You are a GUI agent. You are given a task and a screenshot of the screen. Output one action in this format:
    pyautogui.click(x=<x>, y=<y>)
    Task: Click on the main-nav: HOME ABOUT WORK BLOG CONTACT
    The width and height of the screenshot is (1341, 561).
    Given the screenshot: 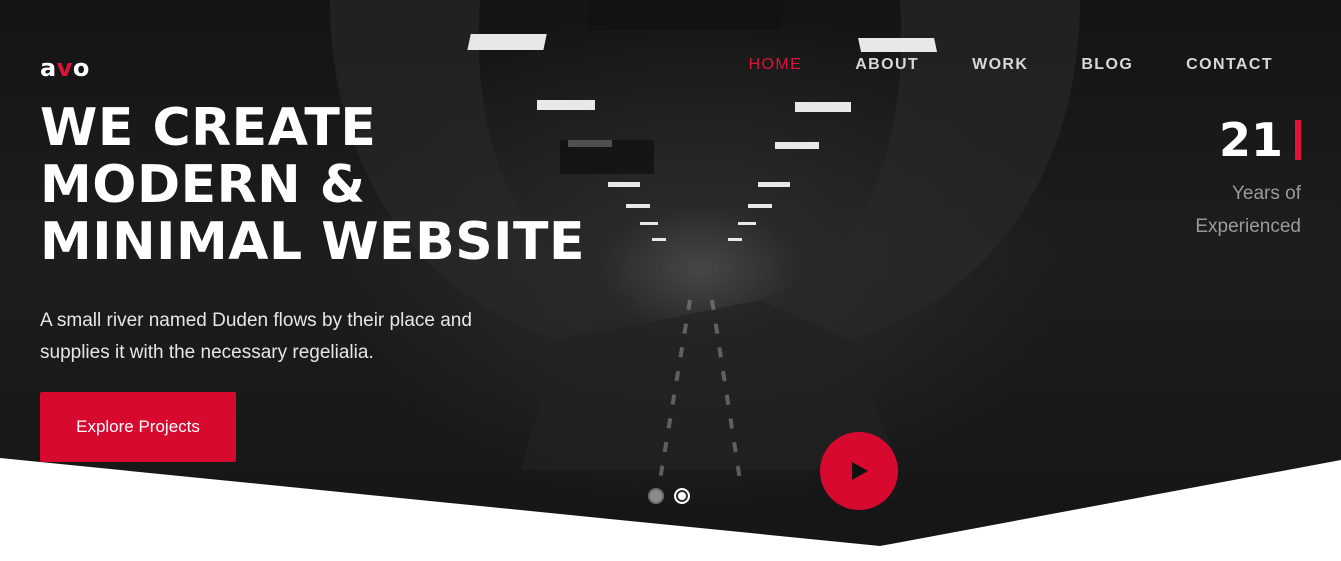 What is the action you would take?
    pyautogui.click(x=1011, y=65)
    